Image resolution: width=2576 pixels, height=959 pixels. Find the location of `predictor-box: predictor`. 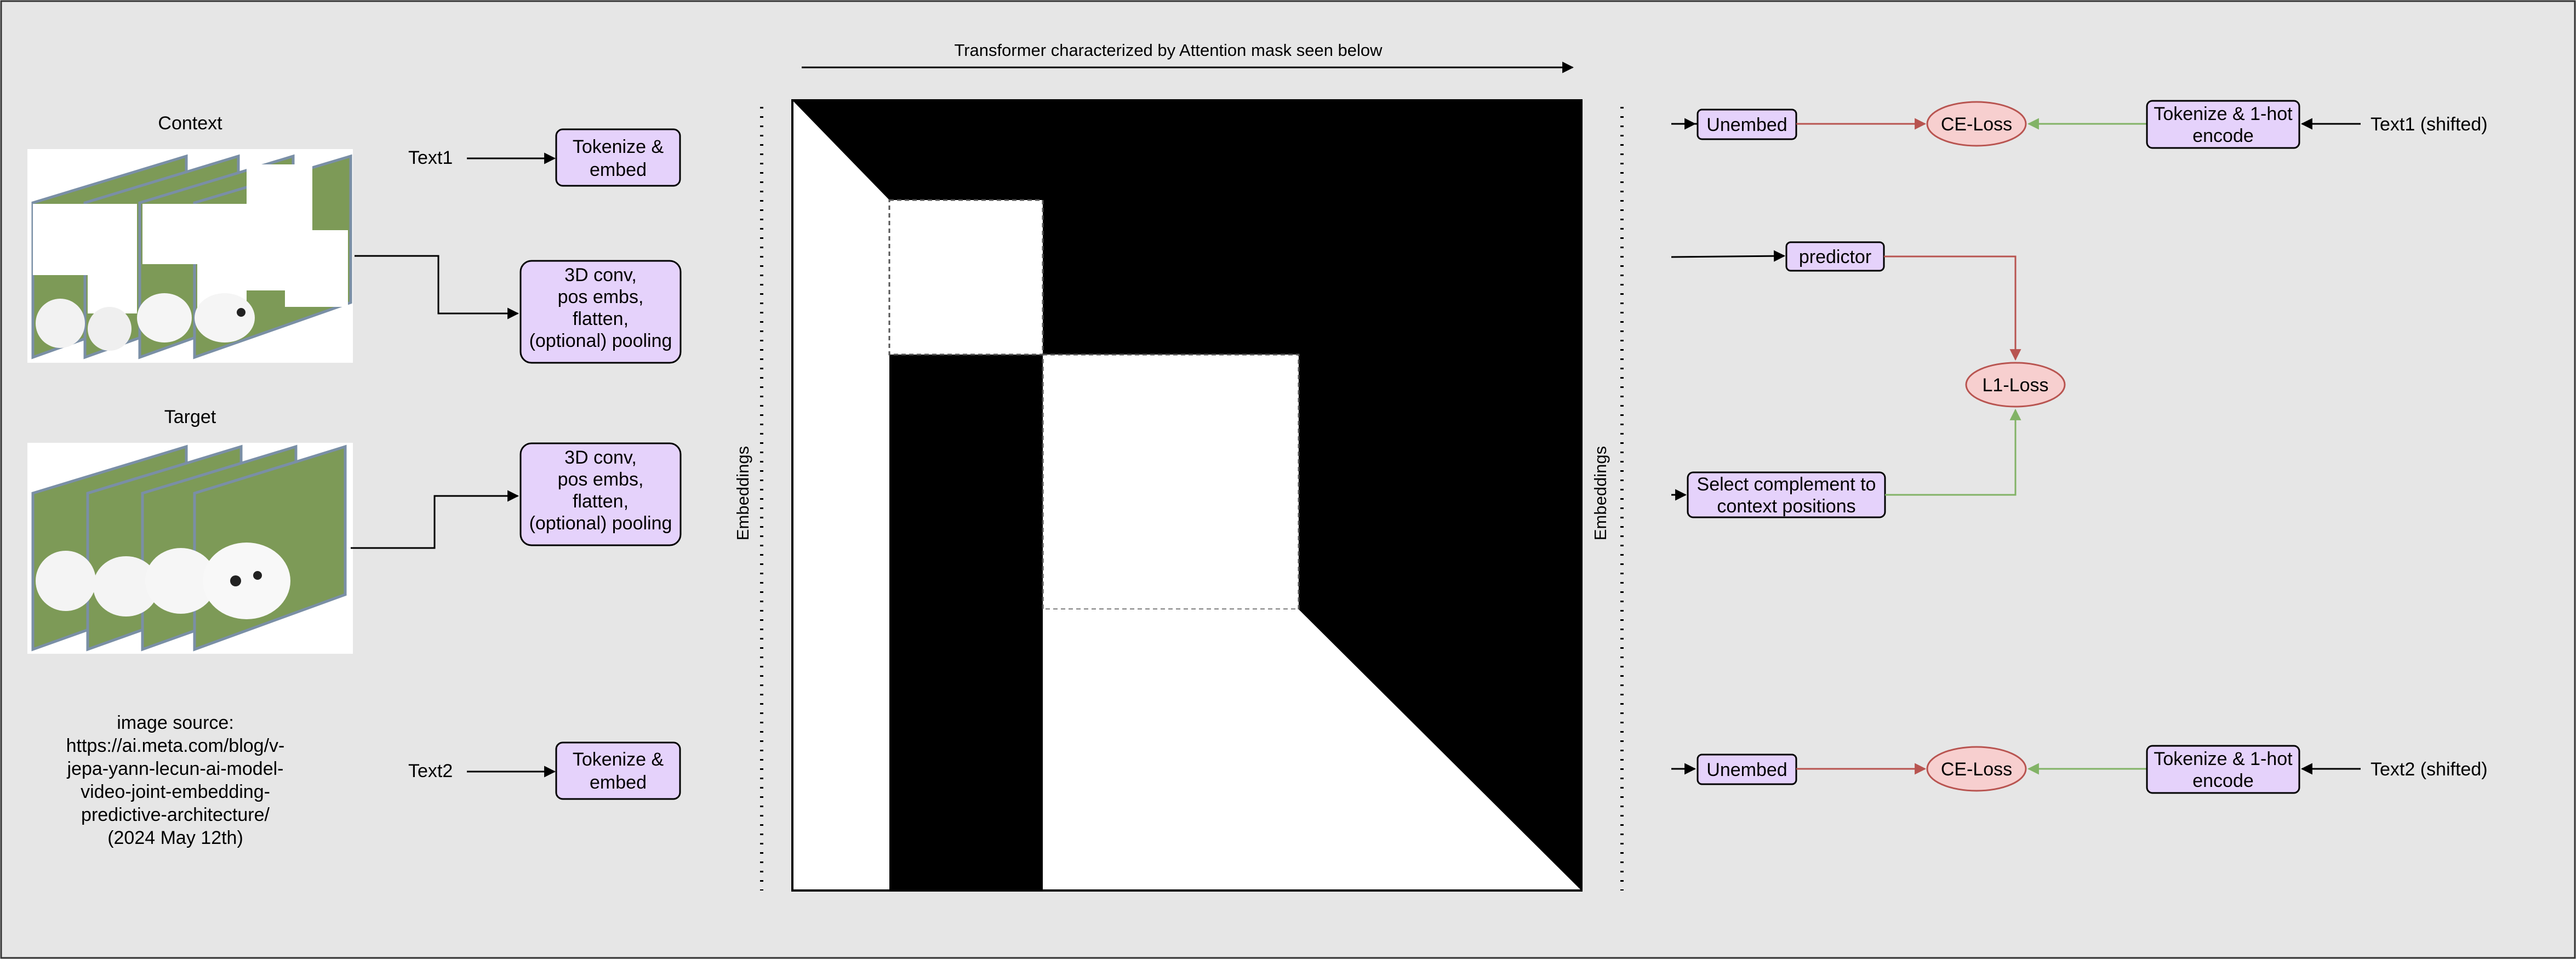

predictor-box: predictor is located at coordinates (1835, 256).